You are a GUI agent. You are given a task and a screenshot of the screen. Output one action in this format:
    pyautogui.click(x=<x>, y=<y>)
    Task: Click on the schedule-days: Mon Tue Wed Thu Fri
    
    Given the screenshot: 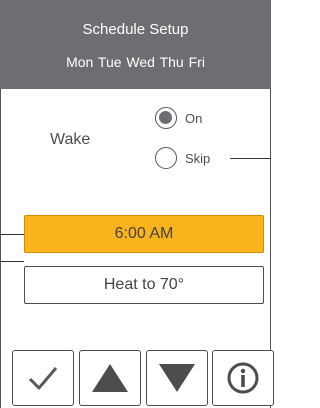 What is the action you would take?
    pyautogui.click(x=135, y=62)
    